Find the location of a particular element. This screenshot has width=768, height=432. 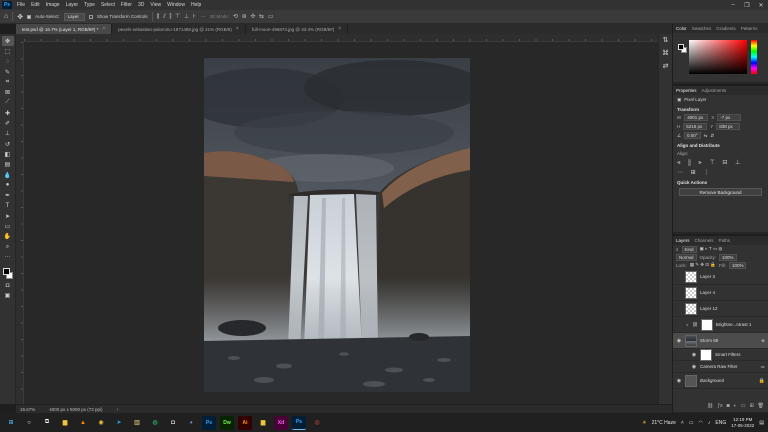

volume-icon: ♪ is located at coordinates (709, 423).